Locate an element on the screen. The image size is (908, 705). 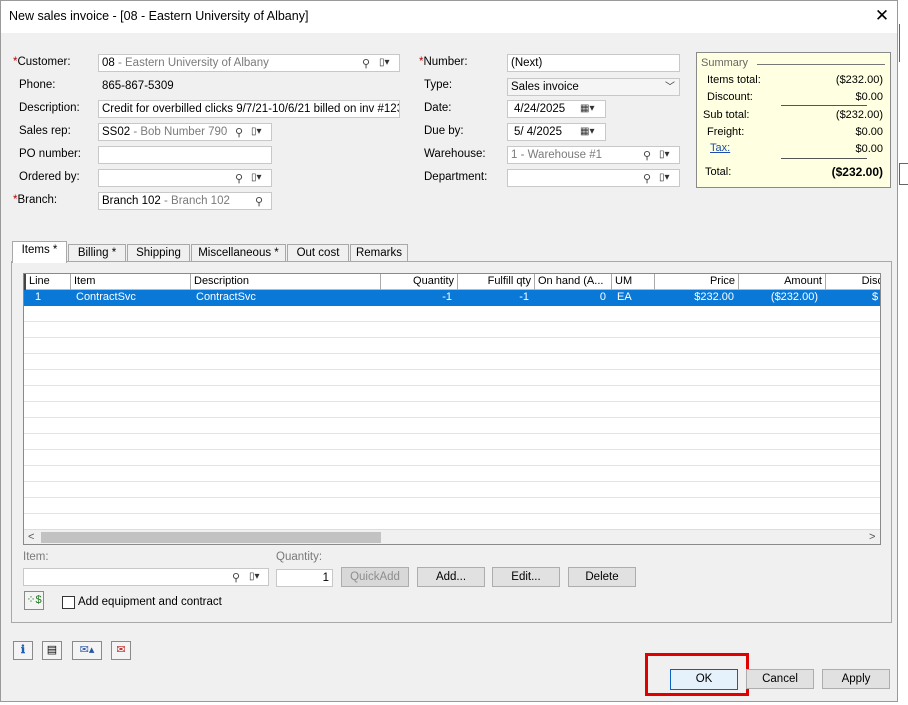
chevron-left-icon: < is located at coordinates (31, 537).